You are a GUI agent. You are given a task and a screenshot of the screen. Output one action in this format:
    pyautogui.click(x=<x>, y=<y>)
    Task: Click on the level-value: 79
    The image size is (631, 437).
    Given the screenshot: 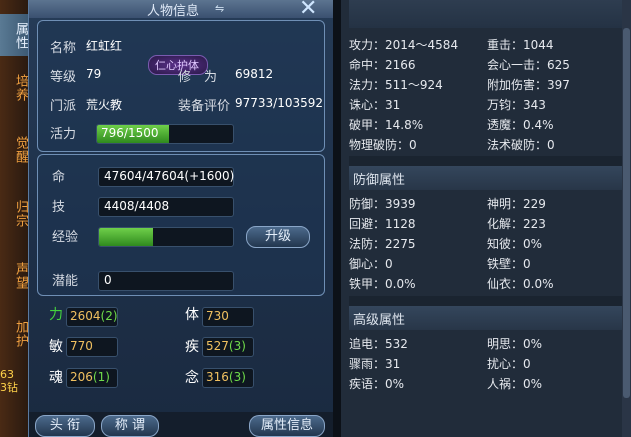 What is the action you would take?
    pyautogui.click(x=94, y=74)
    